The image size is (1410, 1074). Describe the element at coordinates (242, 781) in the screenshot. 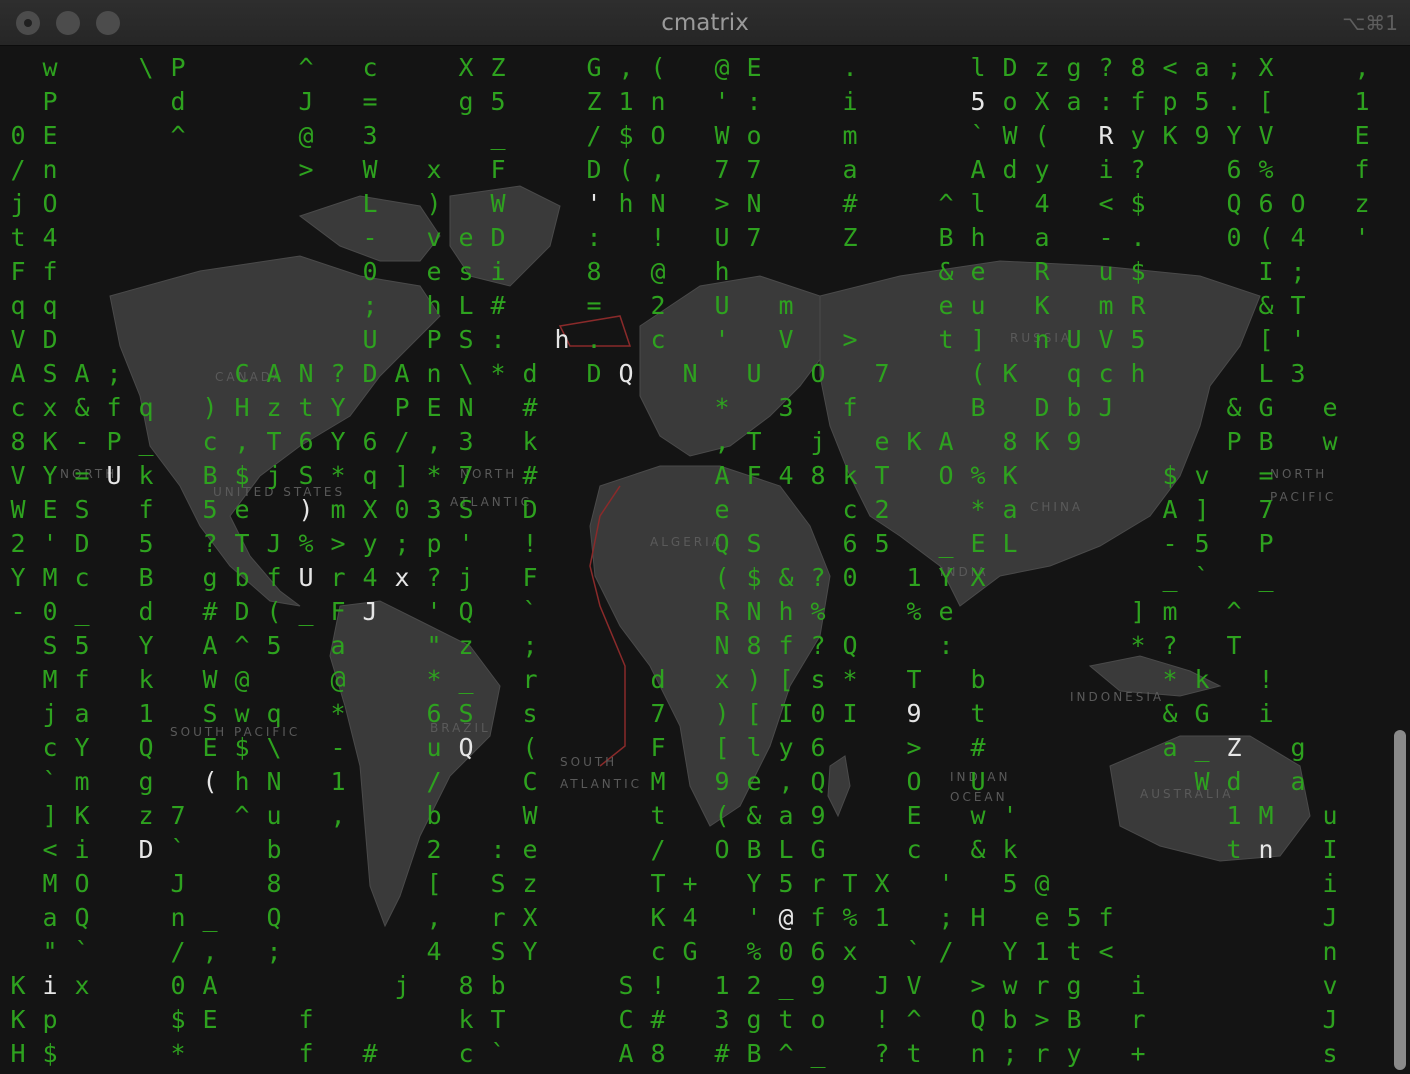

I see `matrix-char: h` at that location.